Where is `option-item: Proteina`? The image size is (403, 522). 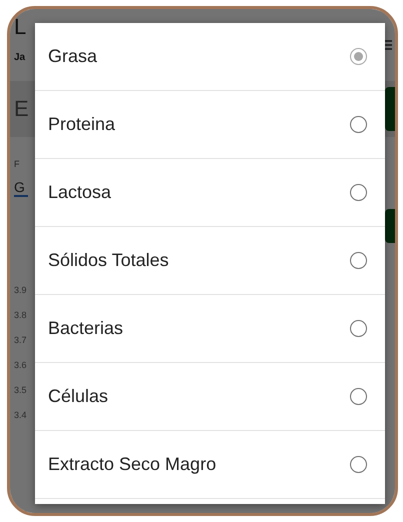 option-item: Proteina is located at coordinates (210, 125).